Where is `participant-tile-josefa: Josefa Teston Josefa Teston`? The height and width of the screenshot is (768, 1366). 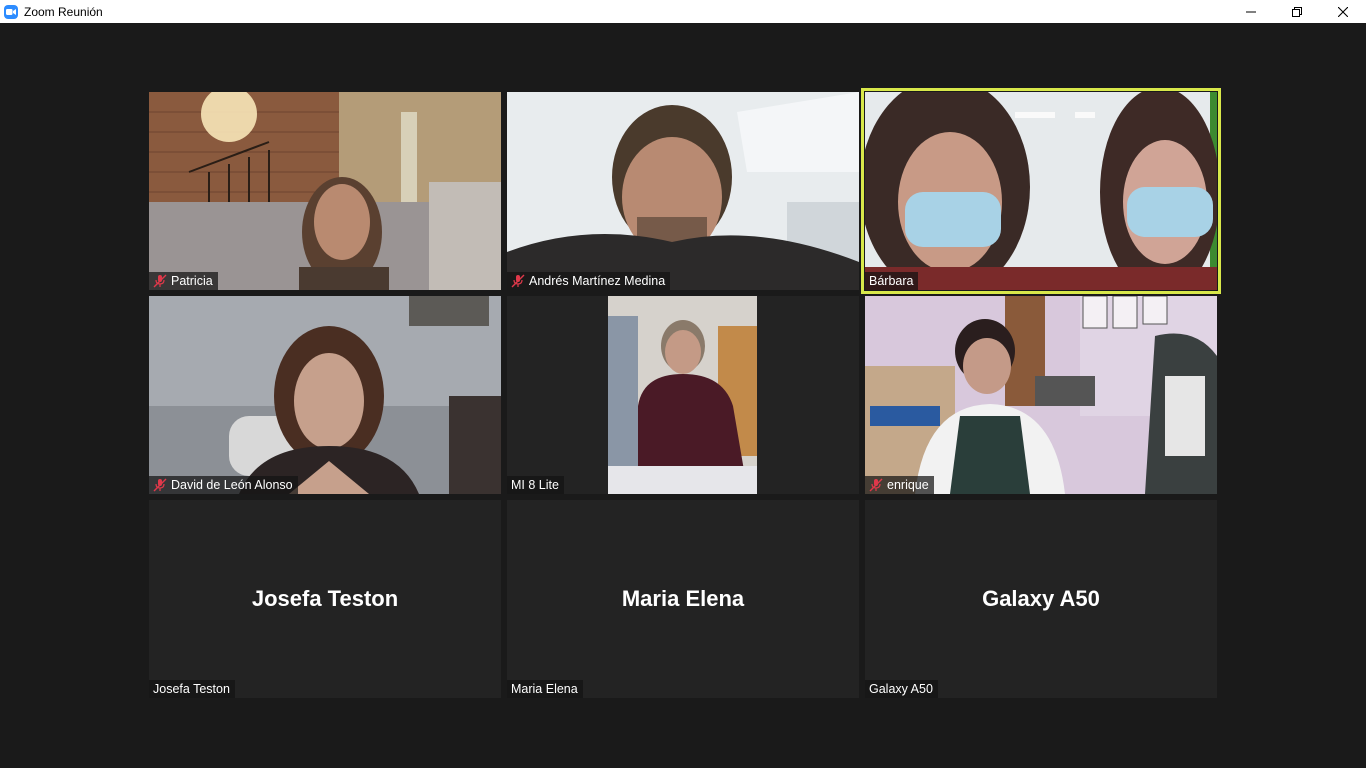 participant-tile-josefa: Josefa Teston Josefa Teston is located at coordinates (325, 599).